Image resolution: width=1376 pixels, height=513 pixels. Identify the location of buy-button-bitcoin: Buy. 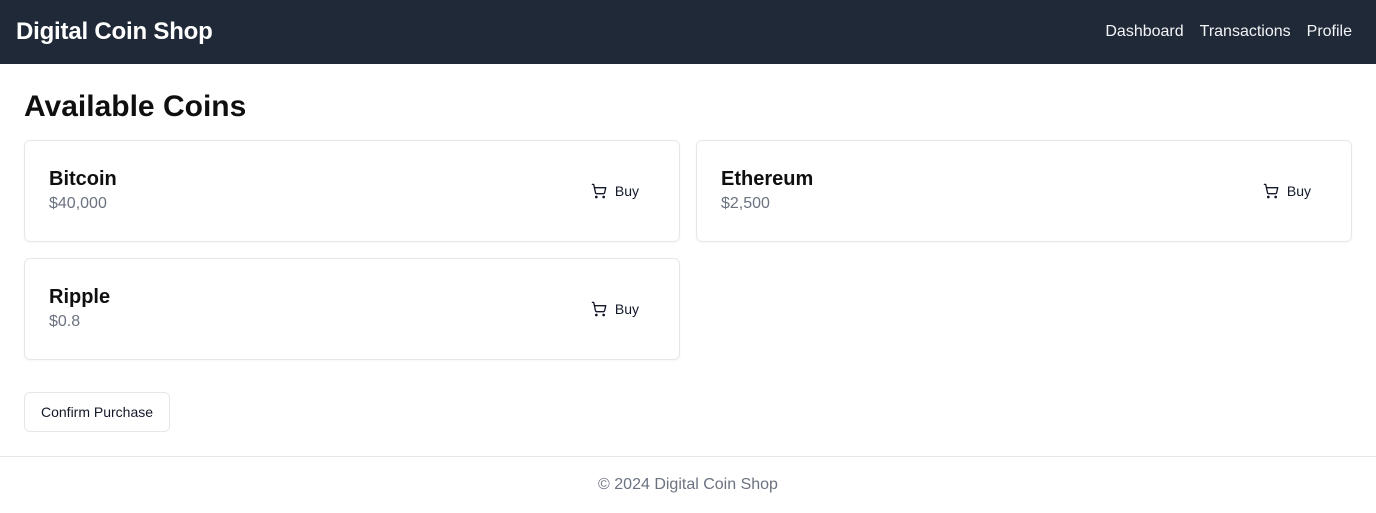
(615, 191).